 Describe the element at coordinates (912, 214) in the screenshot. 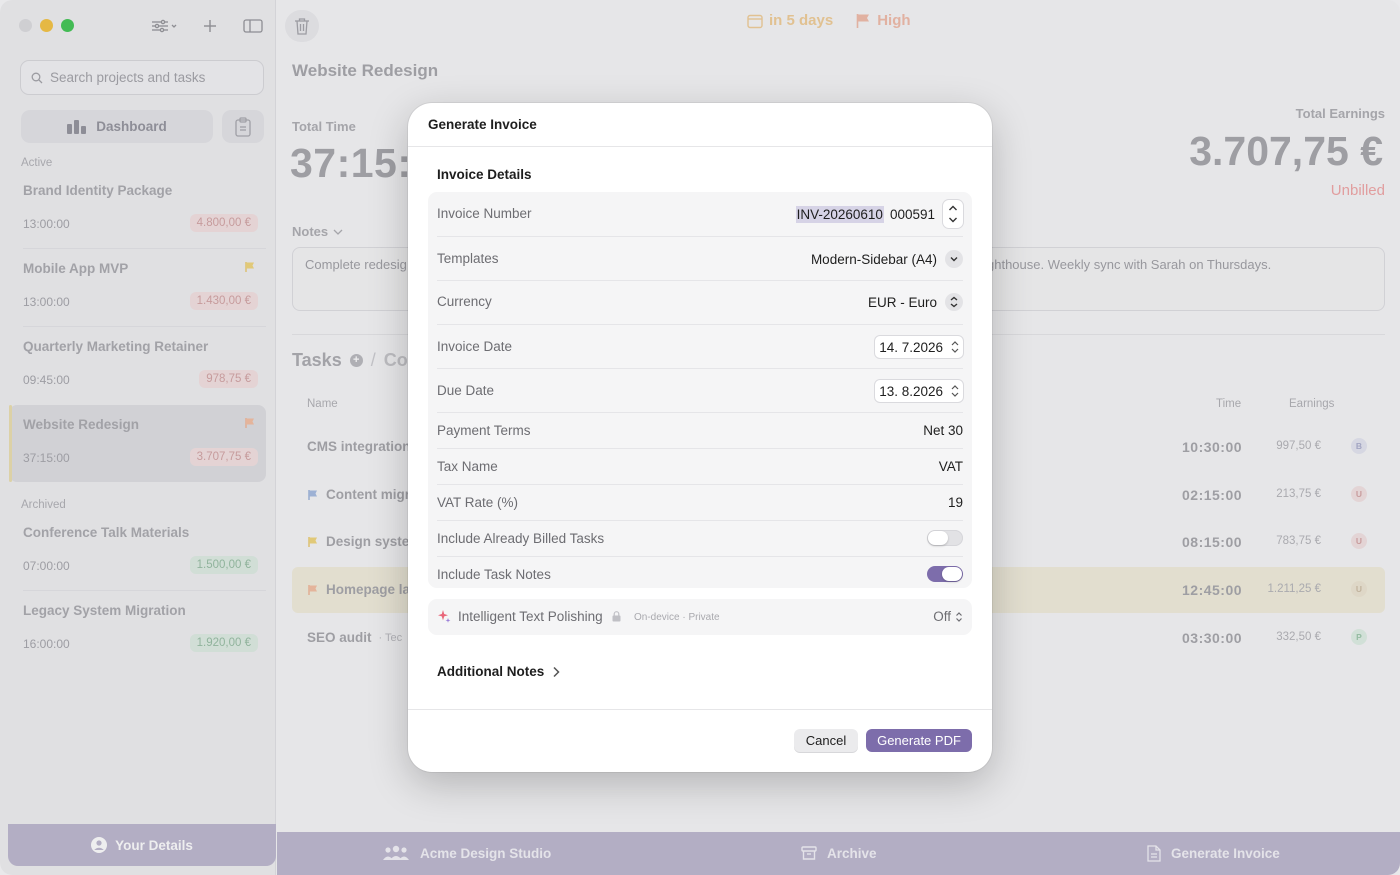

I see `invoice-number-suffix: 000591` at that location.